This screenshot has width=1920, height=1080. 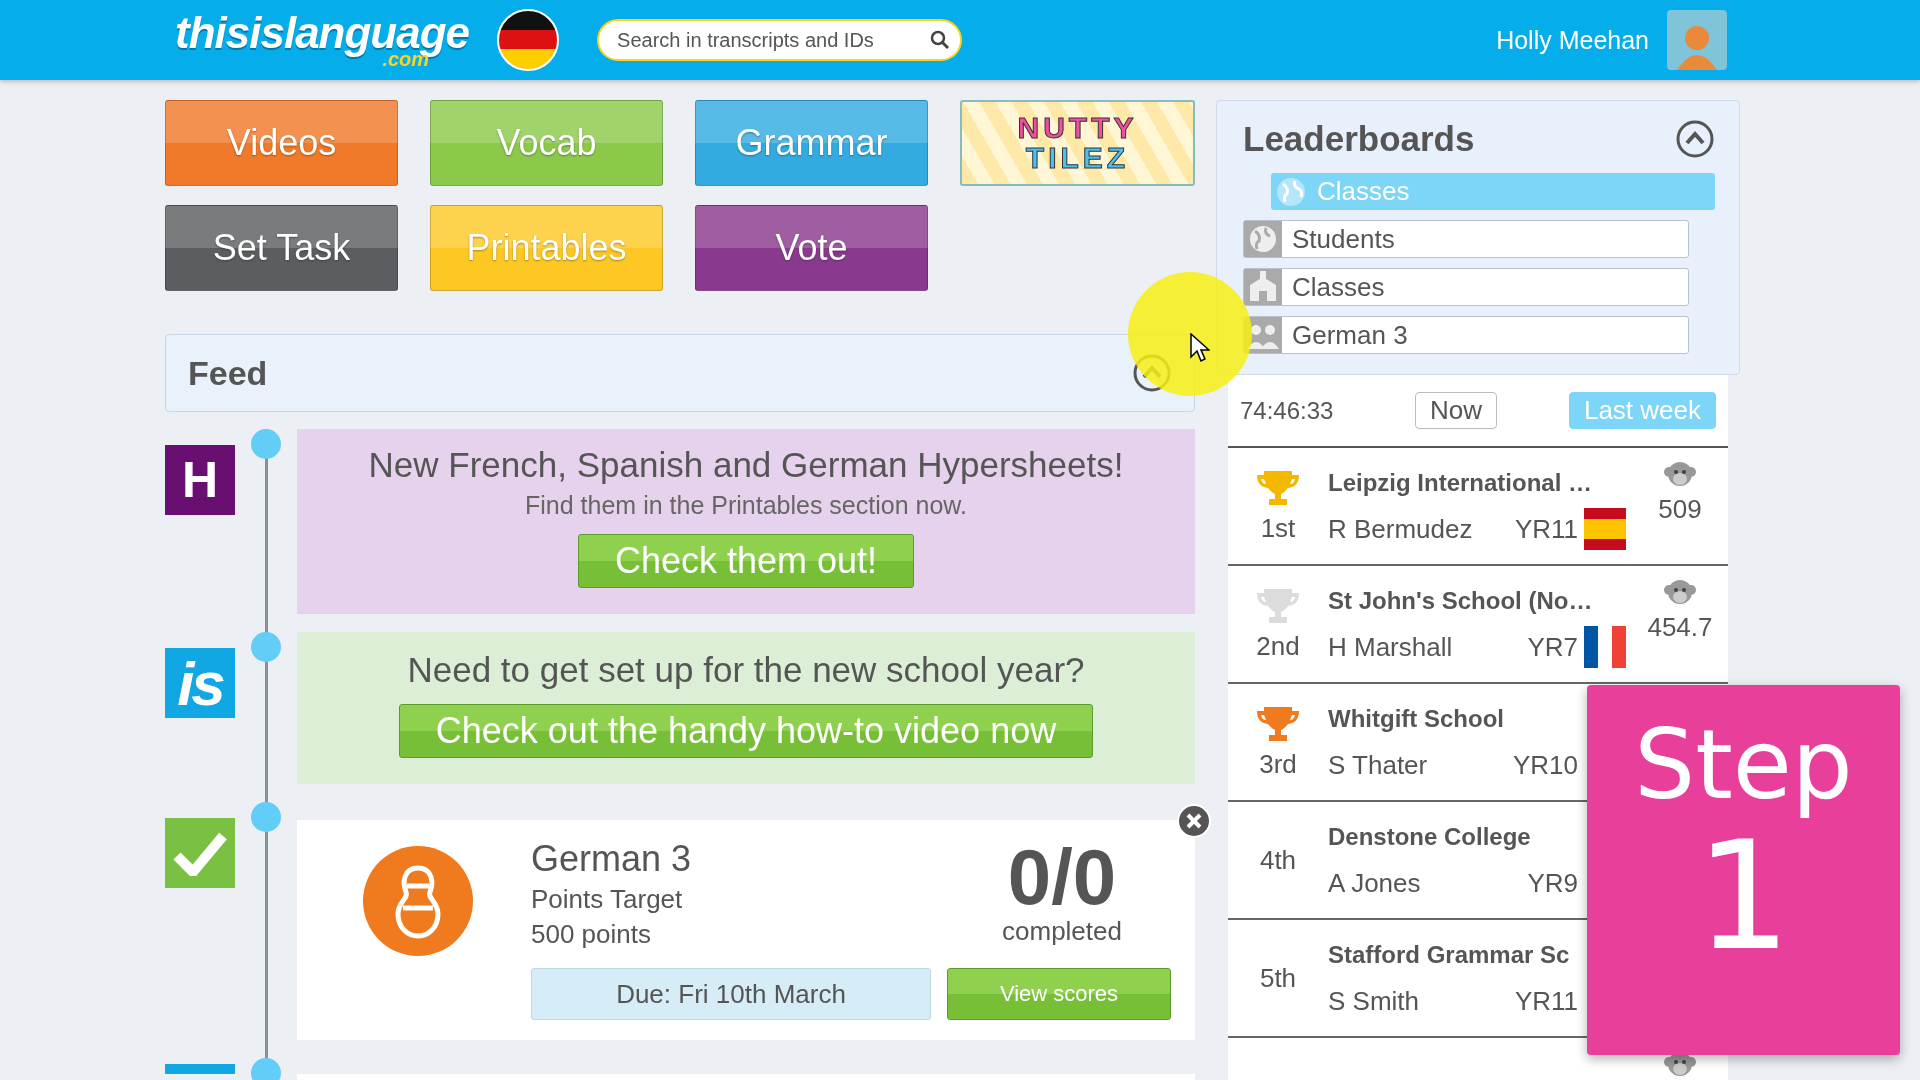 What do you see at coordinates (591, 934) in the screenshot?
I see `task-target: 500 points` at bounding box center [591, 934].